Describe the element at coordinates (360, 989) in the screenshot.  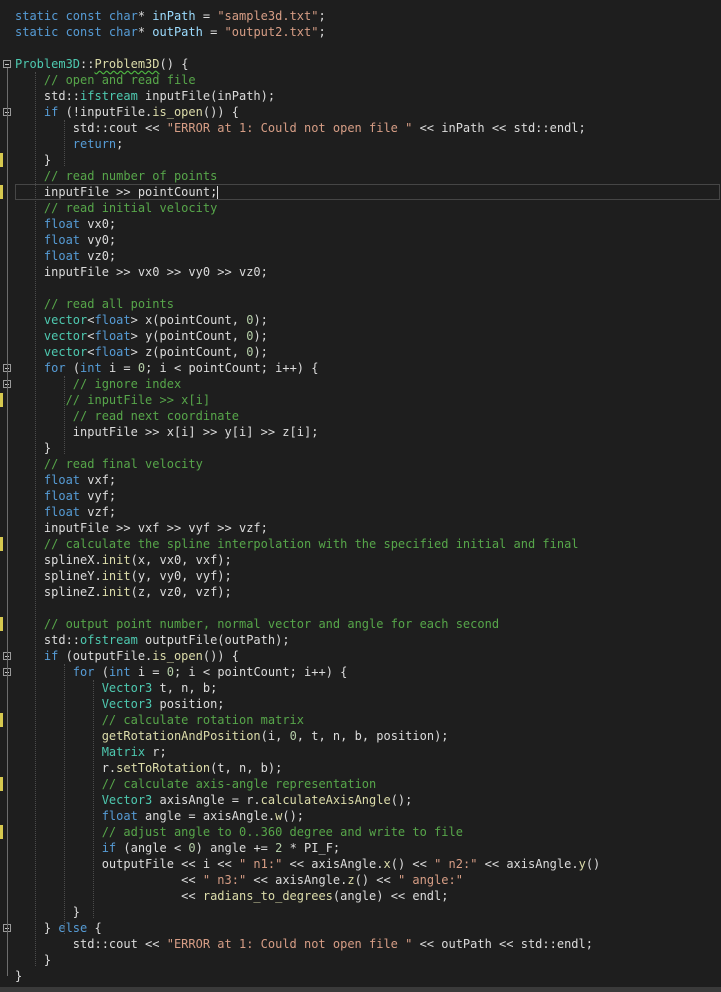
I see `horizontal-scrollbar` at that location.